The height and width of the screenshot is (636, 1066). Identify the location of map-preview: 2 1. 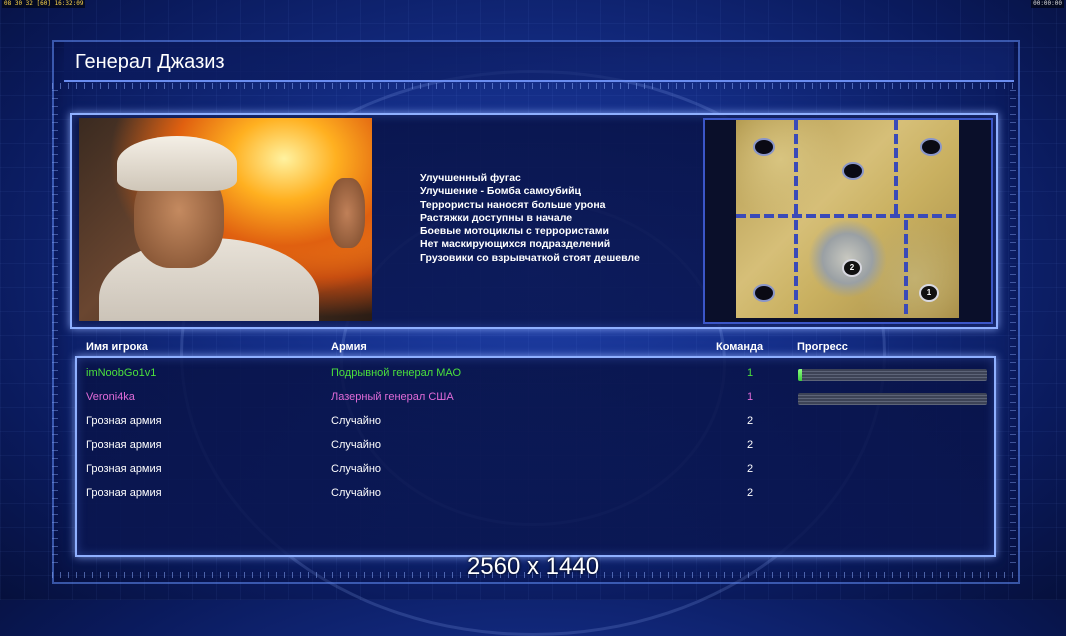
(847, 219).